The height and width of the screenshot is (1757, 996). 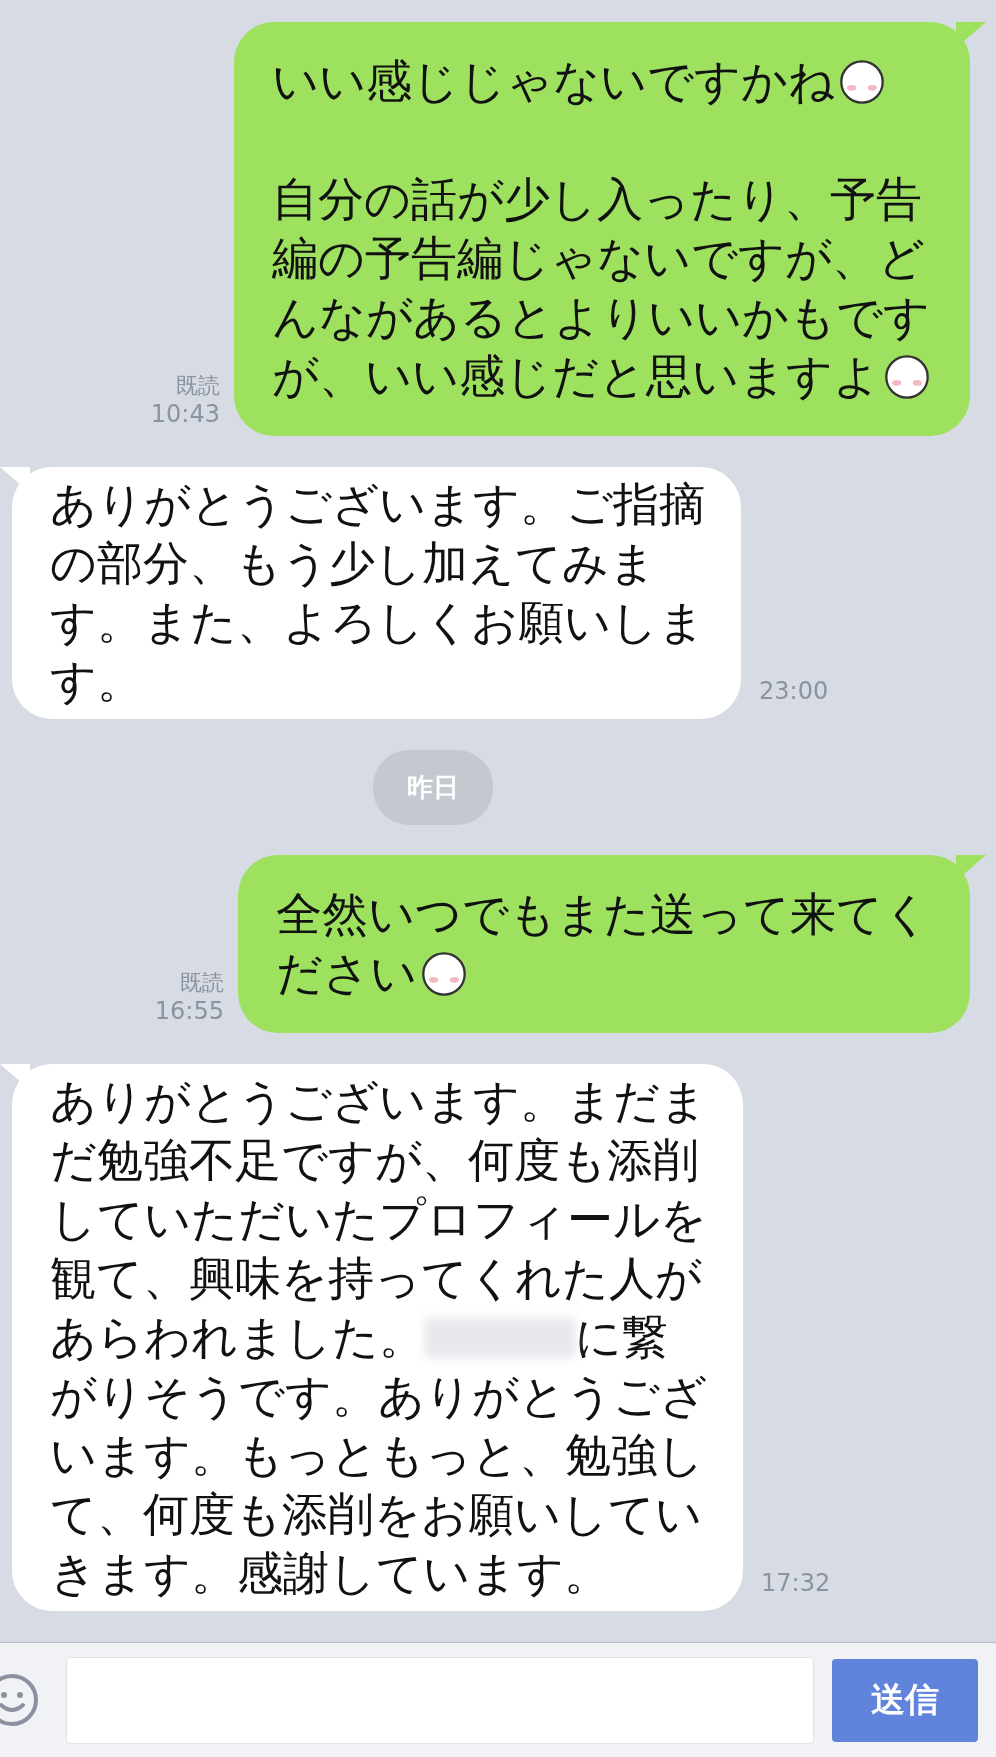 I want to click on message-text: の部分、もう少し加えてみま, so click(x=353, y=563).